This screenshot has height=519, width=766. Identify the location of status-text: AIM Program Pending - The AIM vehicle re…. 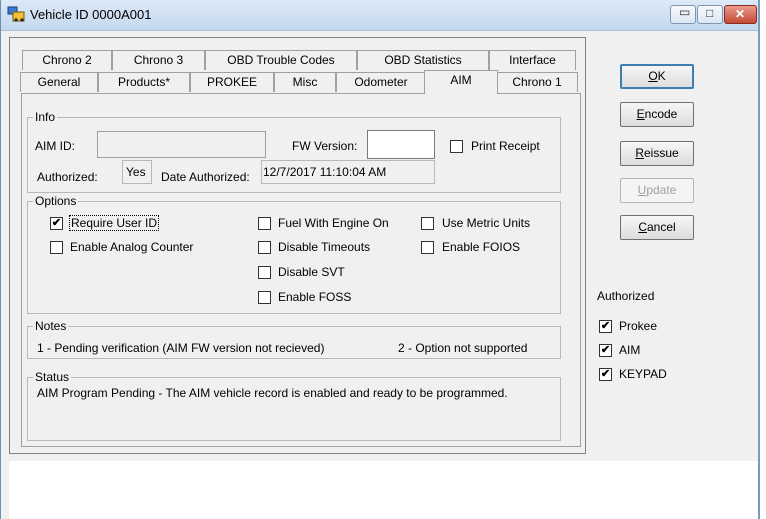
(272, 393).